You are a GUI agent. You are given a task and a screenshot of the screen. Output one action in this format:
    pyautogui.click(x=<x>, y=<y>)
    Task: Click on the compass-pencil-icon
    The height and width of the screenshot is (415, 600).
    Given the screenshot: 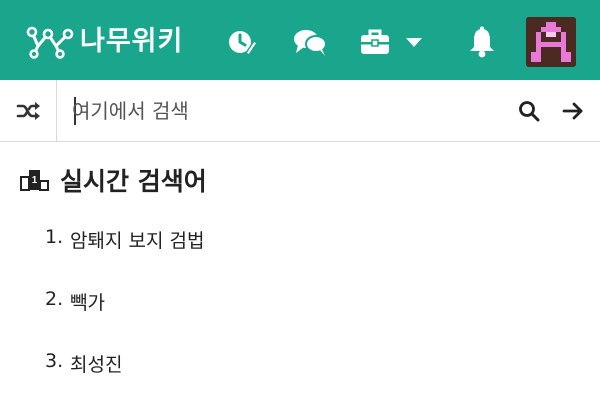 What is the action you would take?
    pyautogui.click(x=243, y=44)
    